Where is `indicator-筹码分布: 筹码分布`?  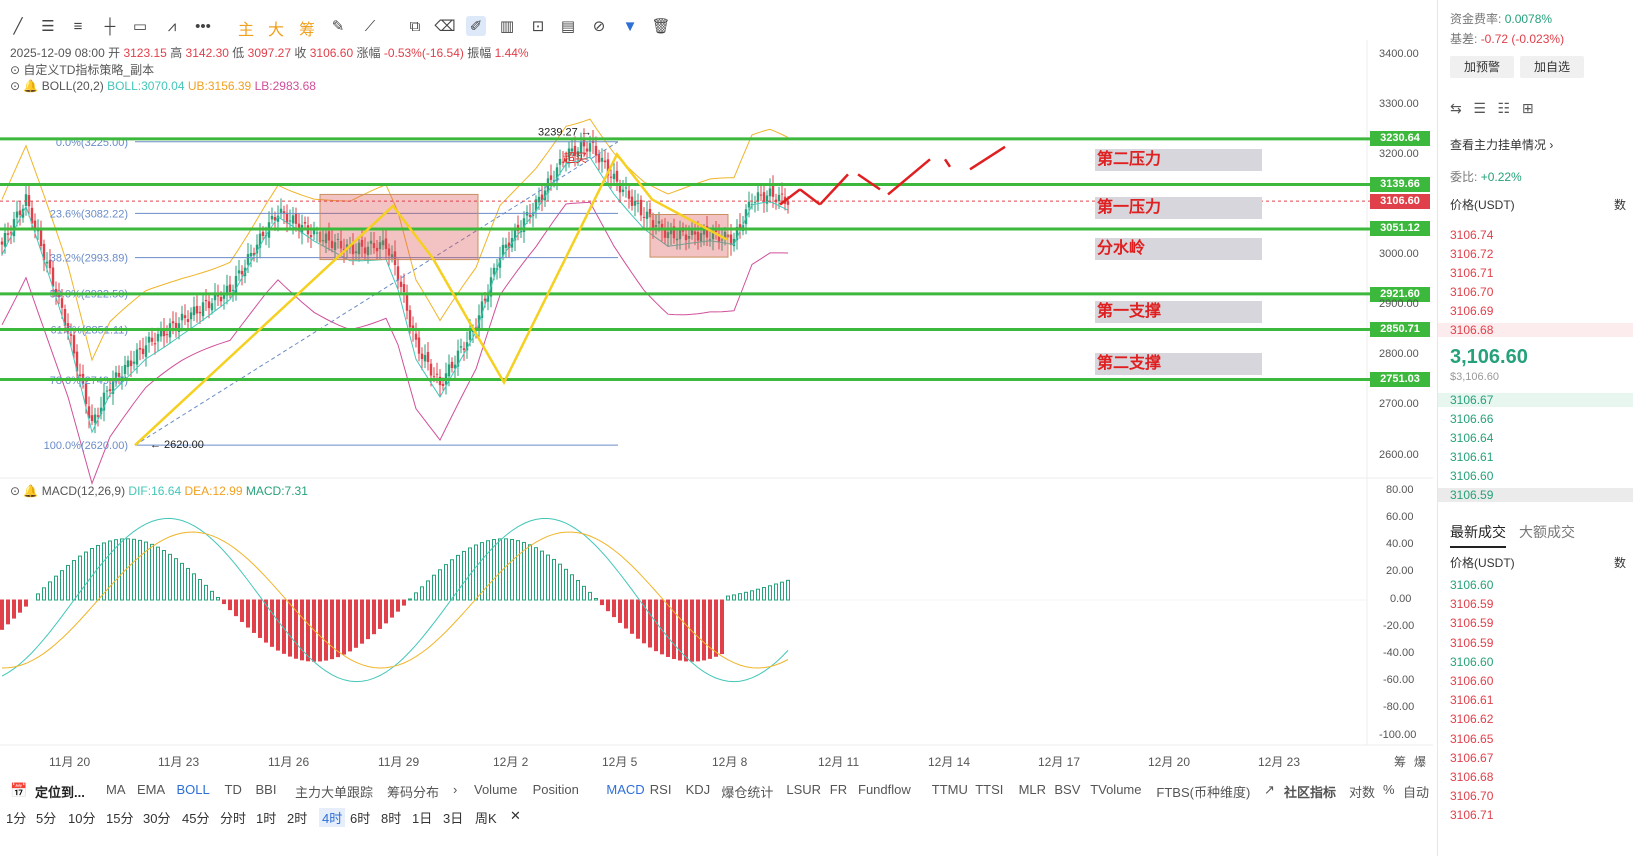
indicator-筹码分布: 筹码分布 is located at coordinates (413, 791).